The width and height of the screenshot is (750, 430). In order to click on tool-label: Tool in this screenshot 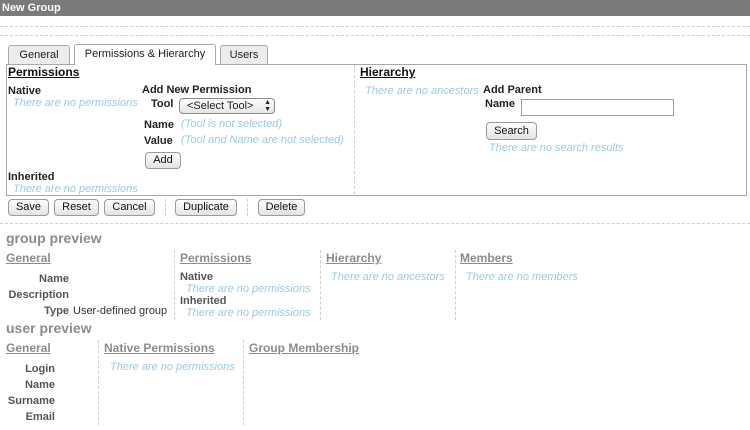, I will do `click(162, 104)`.